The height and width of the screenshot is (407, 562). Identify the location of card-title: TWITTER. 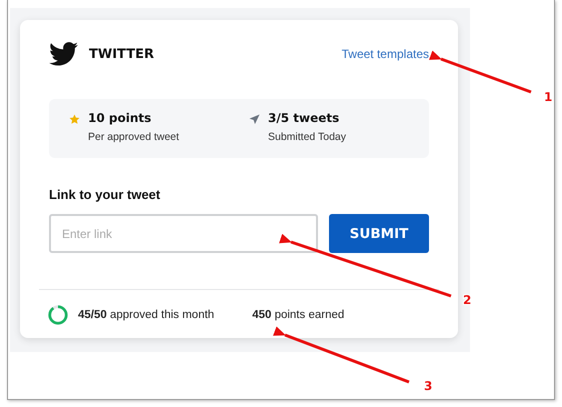
(121, 54).